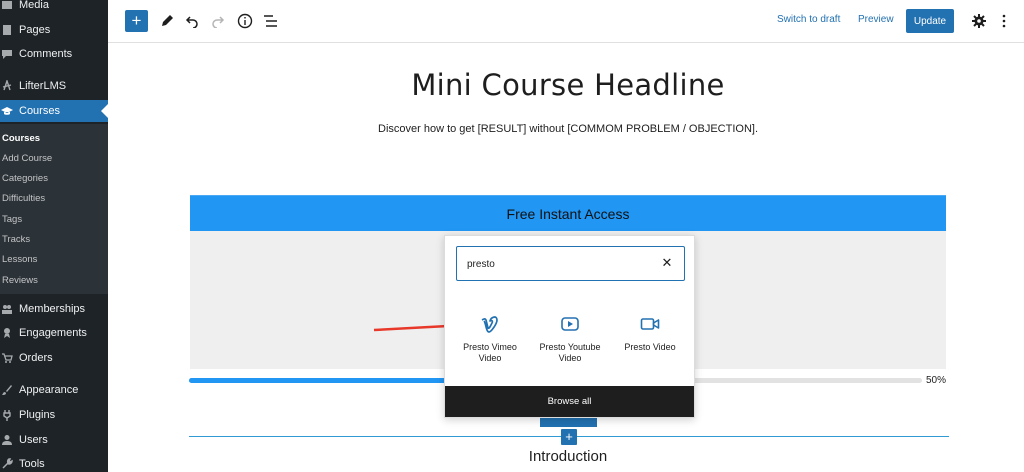 The width and height of the screenshot is (1024, 472). What do you see at coordinates (7, 5) in the screenshot?
I see `media-icon` at bounding box center [7, 5].